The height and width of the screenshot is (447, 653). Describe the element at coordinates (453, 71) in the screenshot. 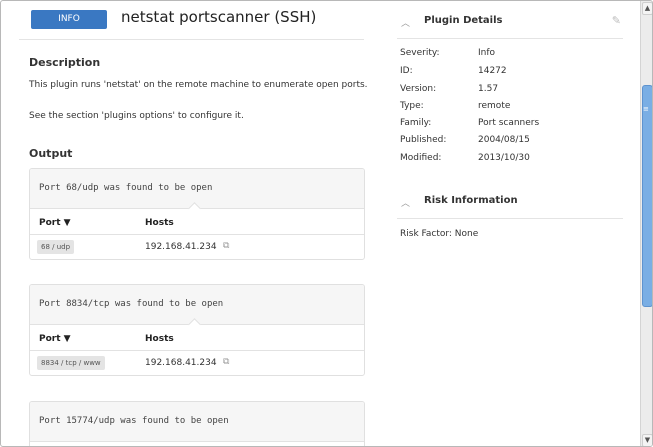

I see `detail-row: ID: 14272` at that location.